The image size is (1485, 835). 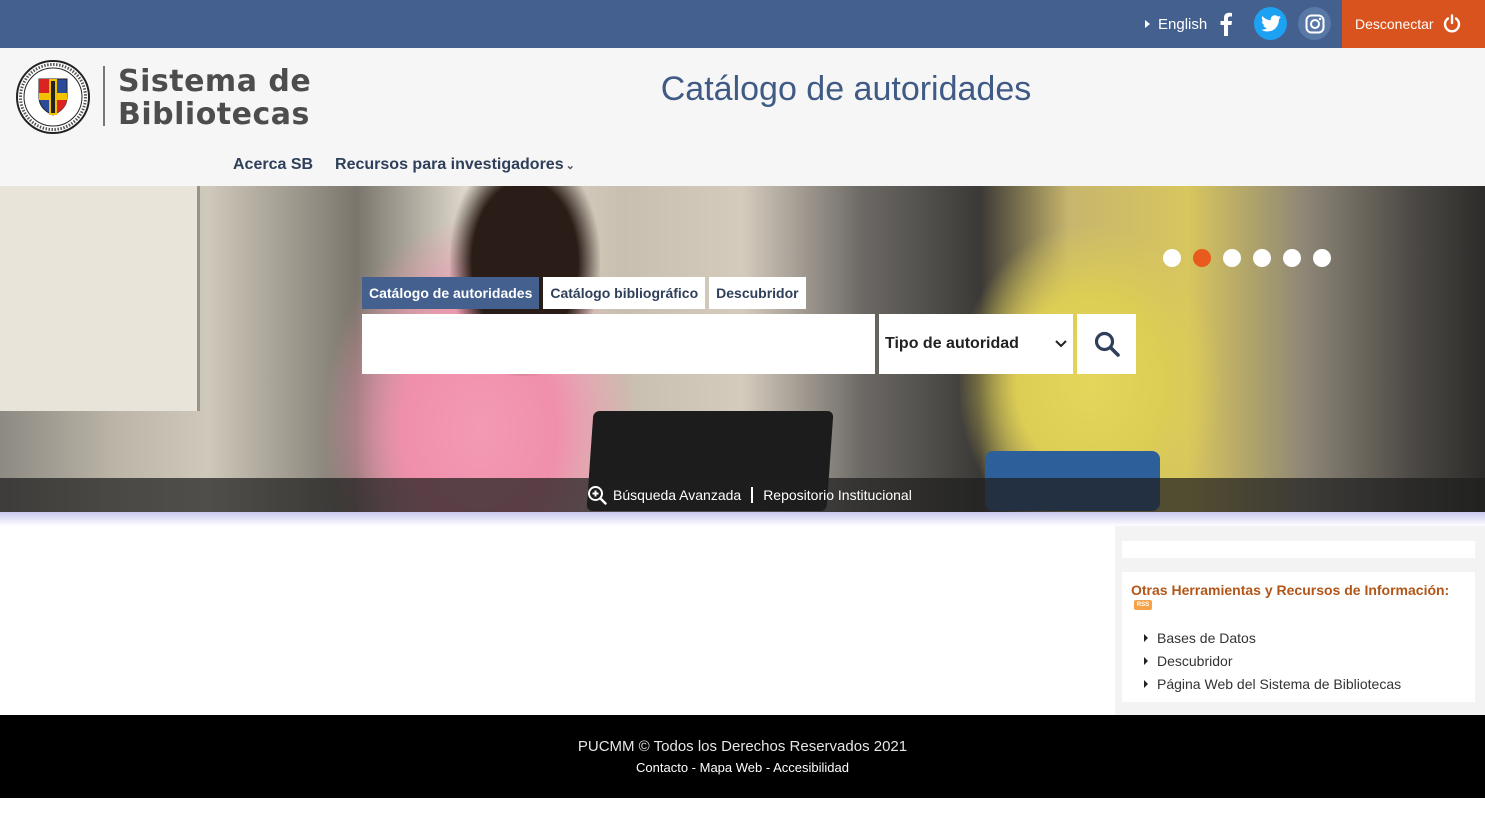 I want to click on facebook-icon, so click(x=1226, y=24).